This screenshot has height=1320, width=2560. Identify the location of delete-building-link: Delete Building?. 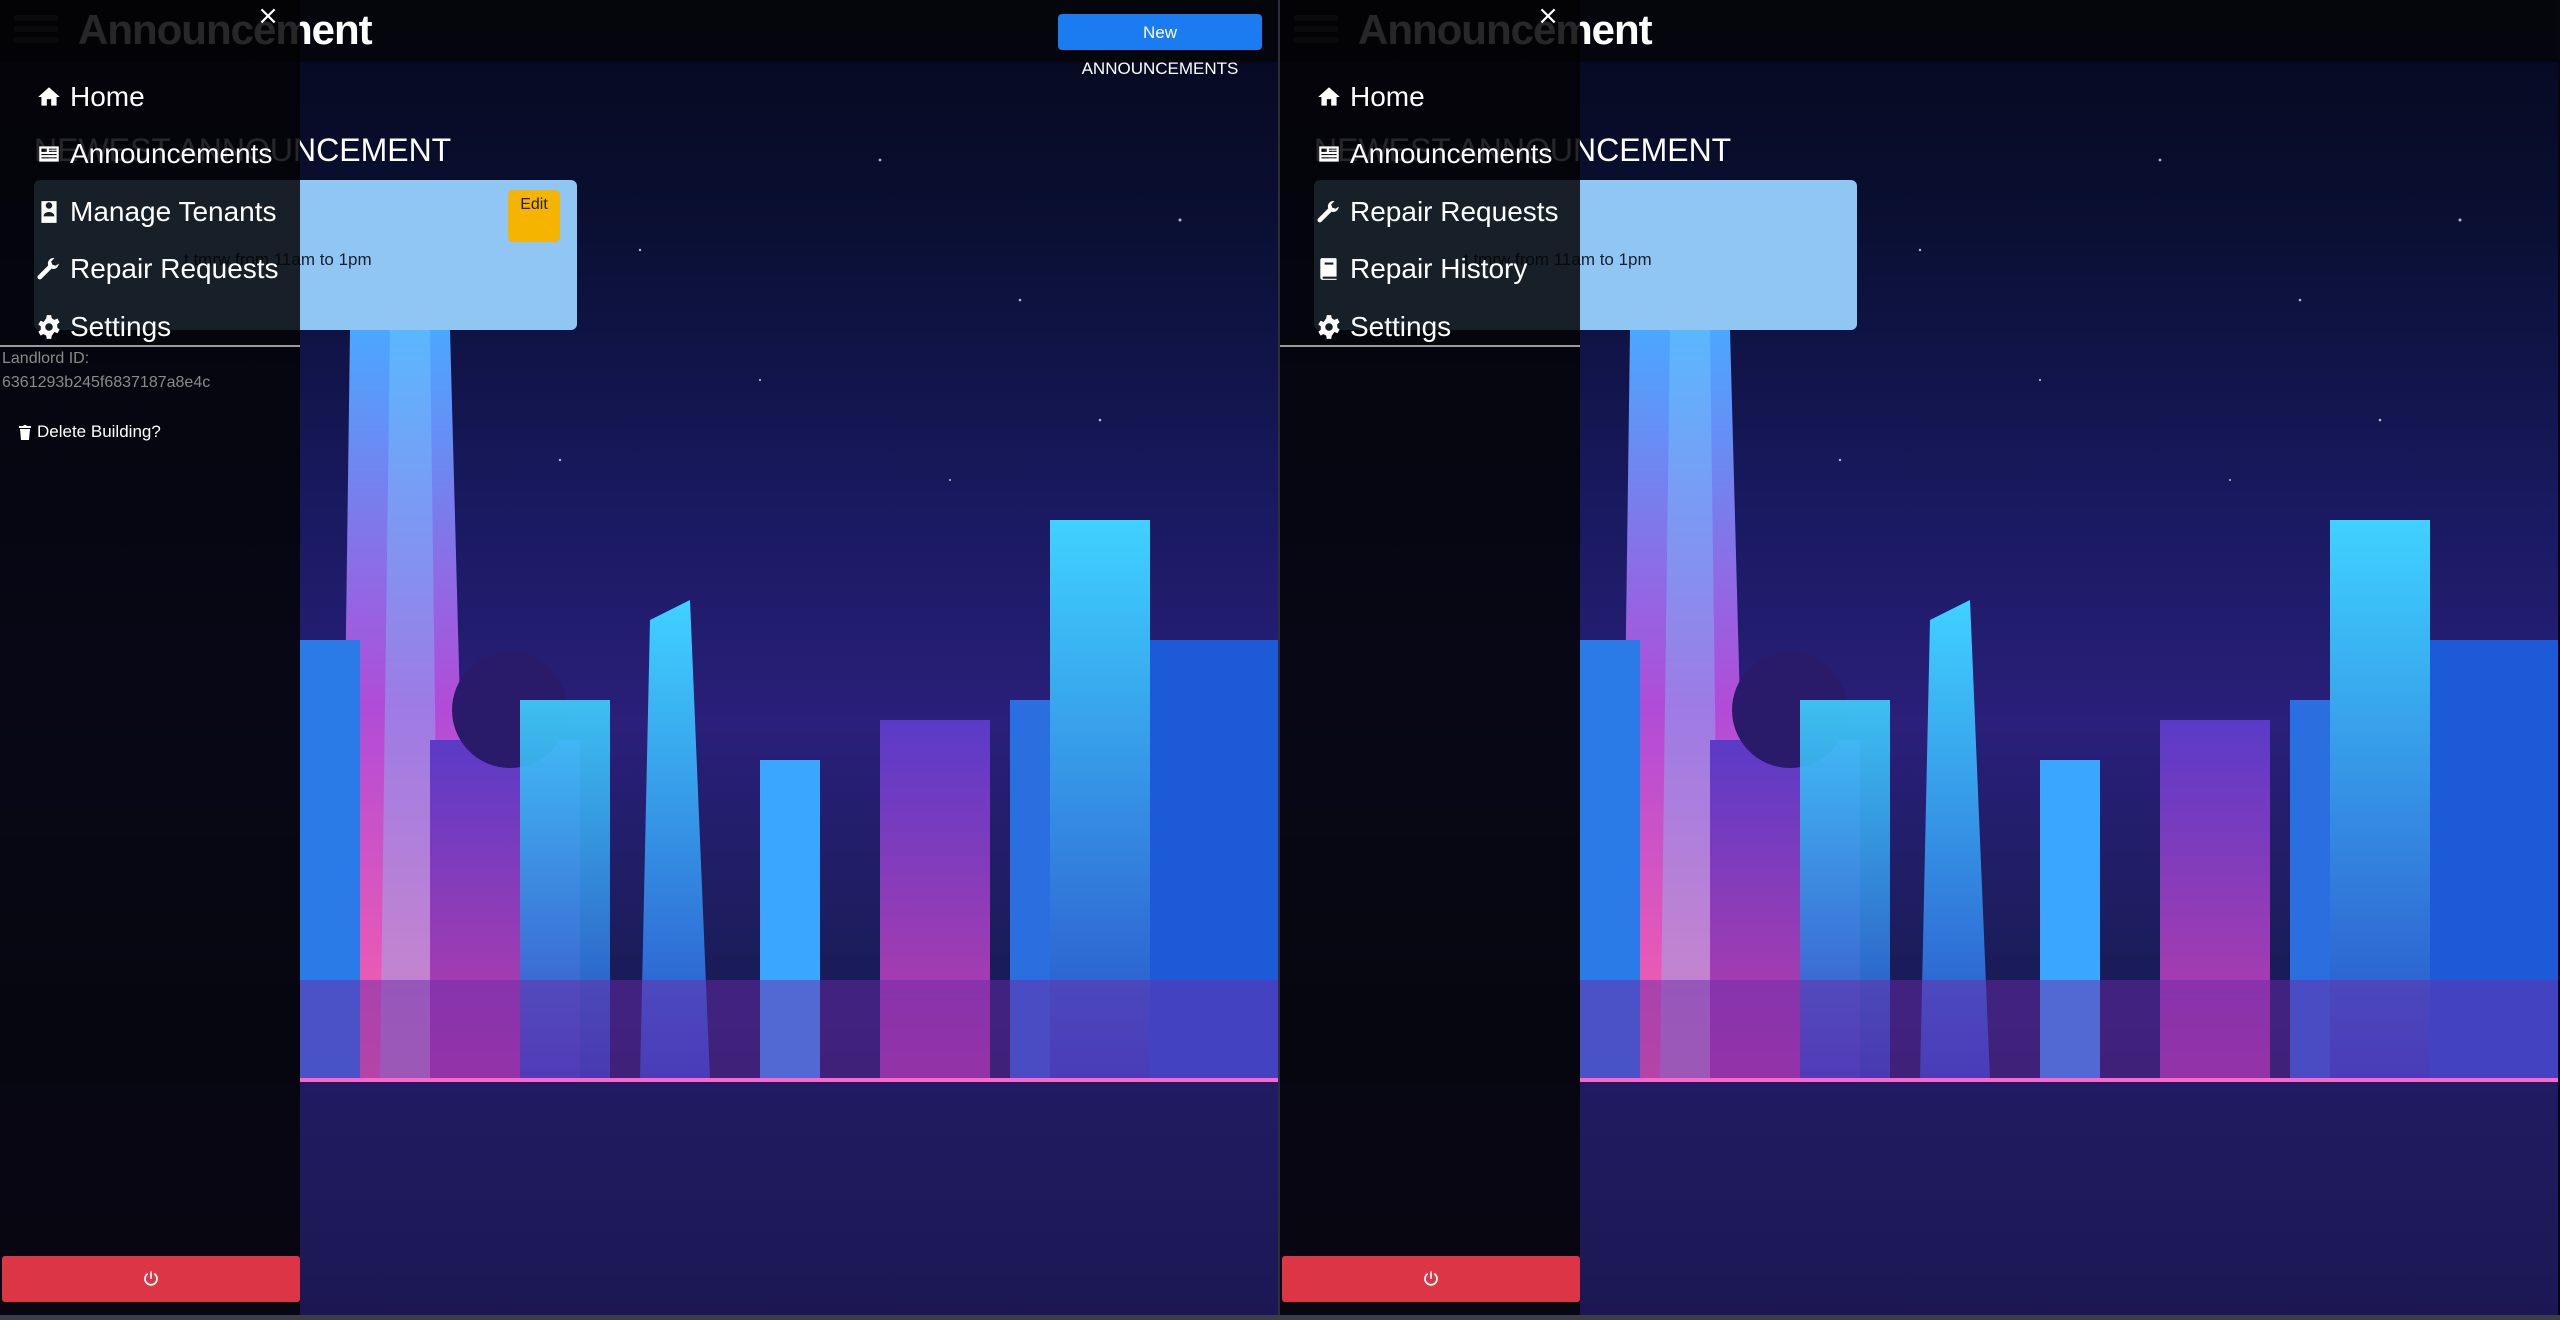
(89, 432).